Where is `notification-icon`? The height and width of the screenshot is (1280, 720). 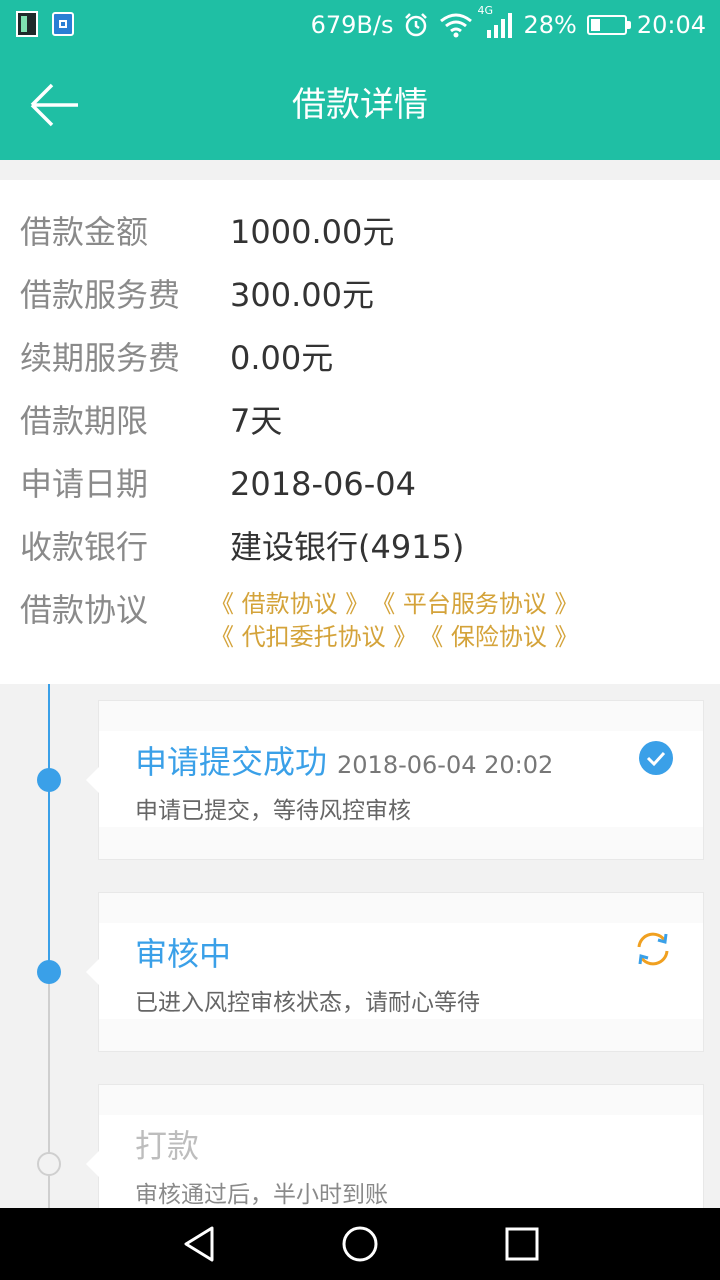 notification-icon is located at coordinates (63, 24).